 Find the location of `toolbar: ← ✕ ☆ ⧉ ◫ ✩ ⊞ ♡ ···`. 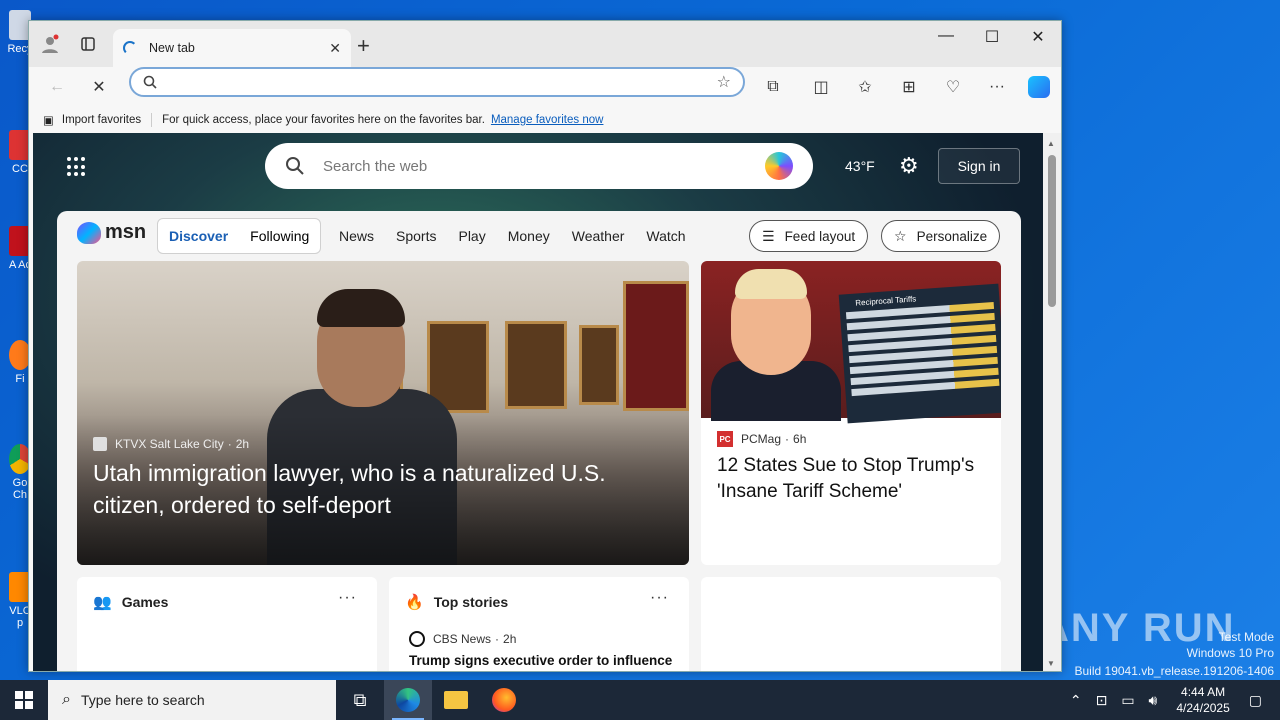

toolbar: ← ✕ ☆ ⧉ ◫ ✩ ⊞ ♡ ··· is located at coordinates (545, 87).